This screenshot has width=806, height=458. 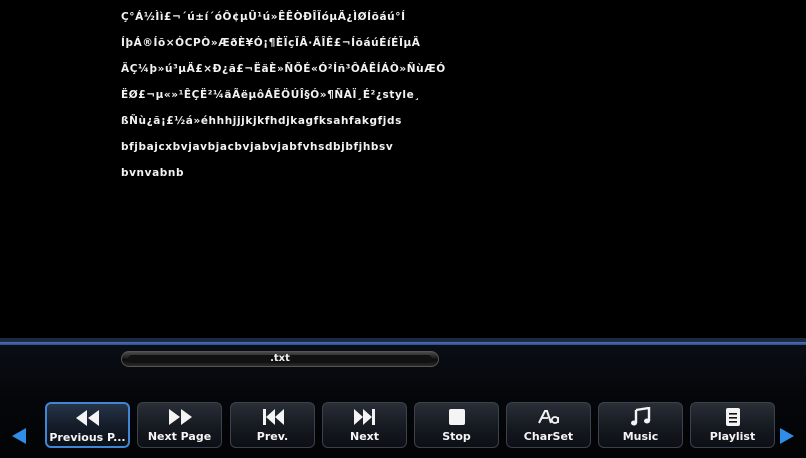 What do you see at coordinates (732, 417) in the screenshot?
I see `playlist-icon` at bounding box center [732, 417].